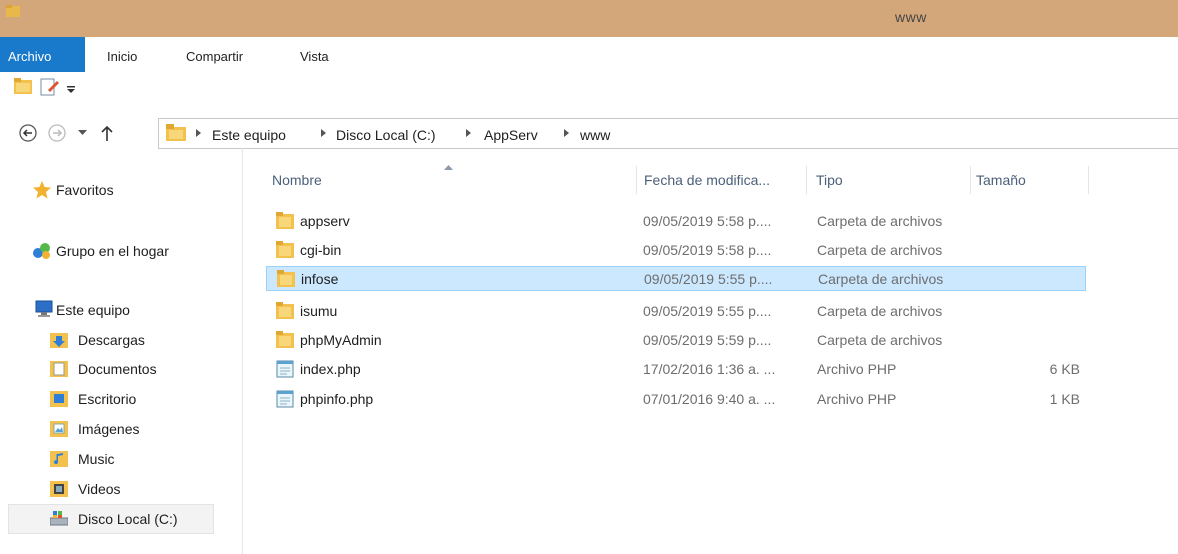 The width and height of the screenshot is (1178, 554). Describe the element at coordinates (297, 180) in the screenshot. I see `column-header-name: Nombre` at that location.